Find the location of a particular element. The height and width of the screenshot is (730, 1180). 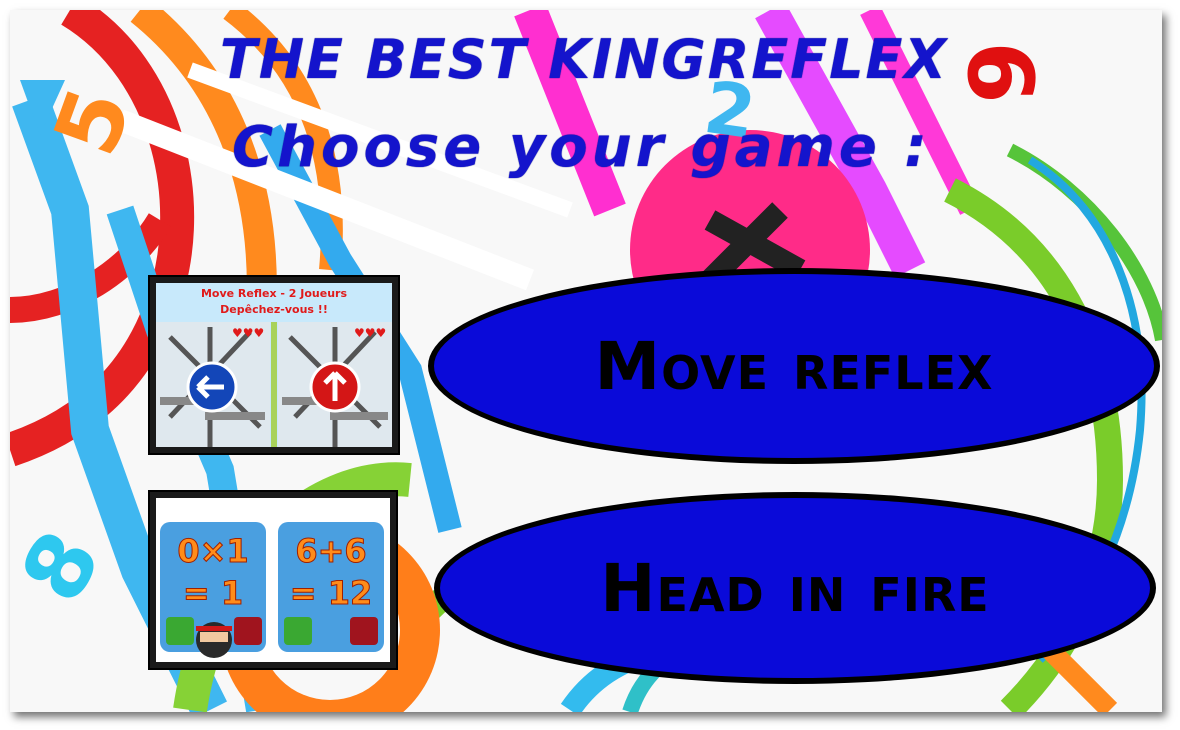

hearts-left: ♥♥♥ is located at coordinates (248, 333).